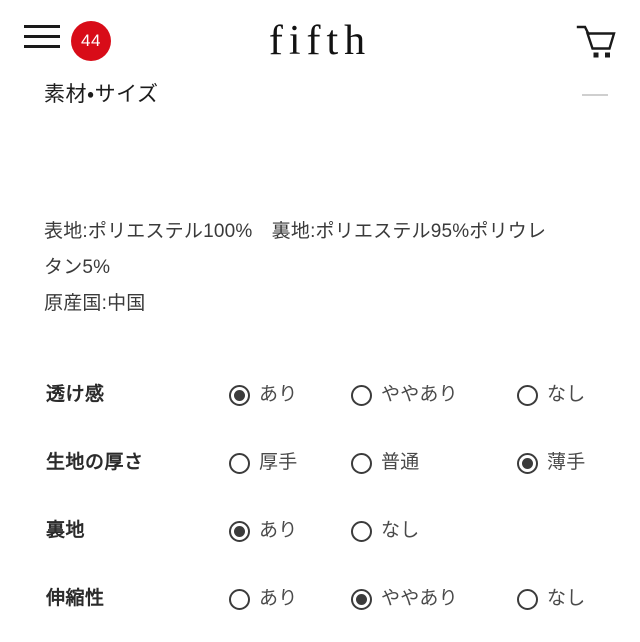 This screenshot has width=640, height=642. I want to click on spec-row-label: 生地の厚さ, so click(95, 462).